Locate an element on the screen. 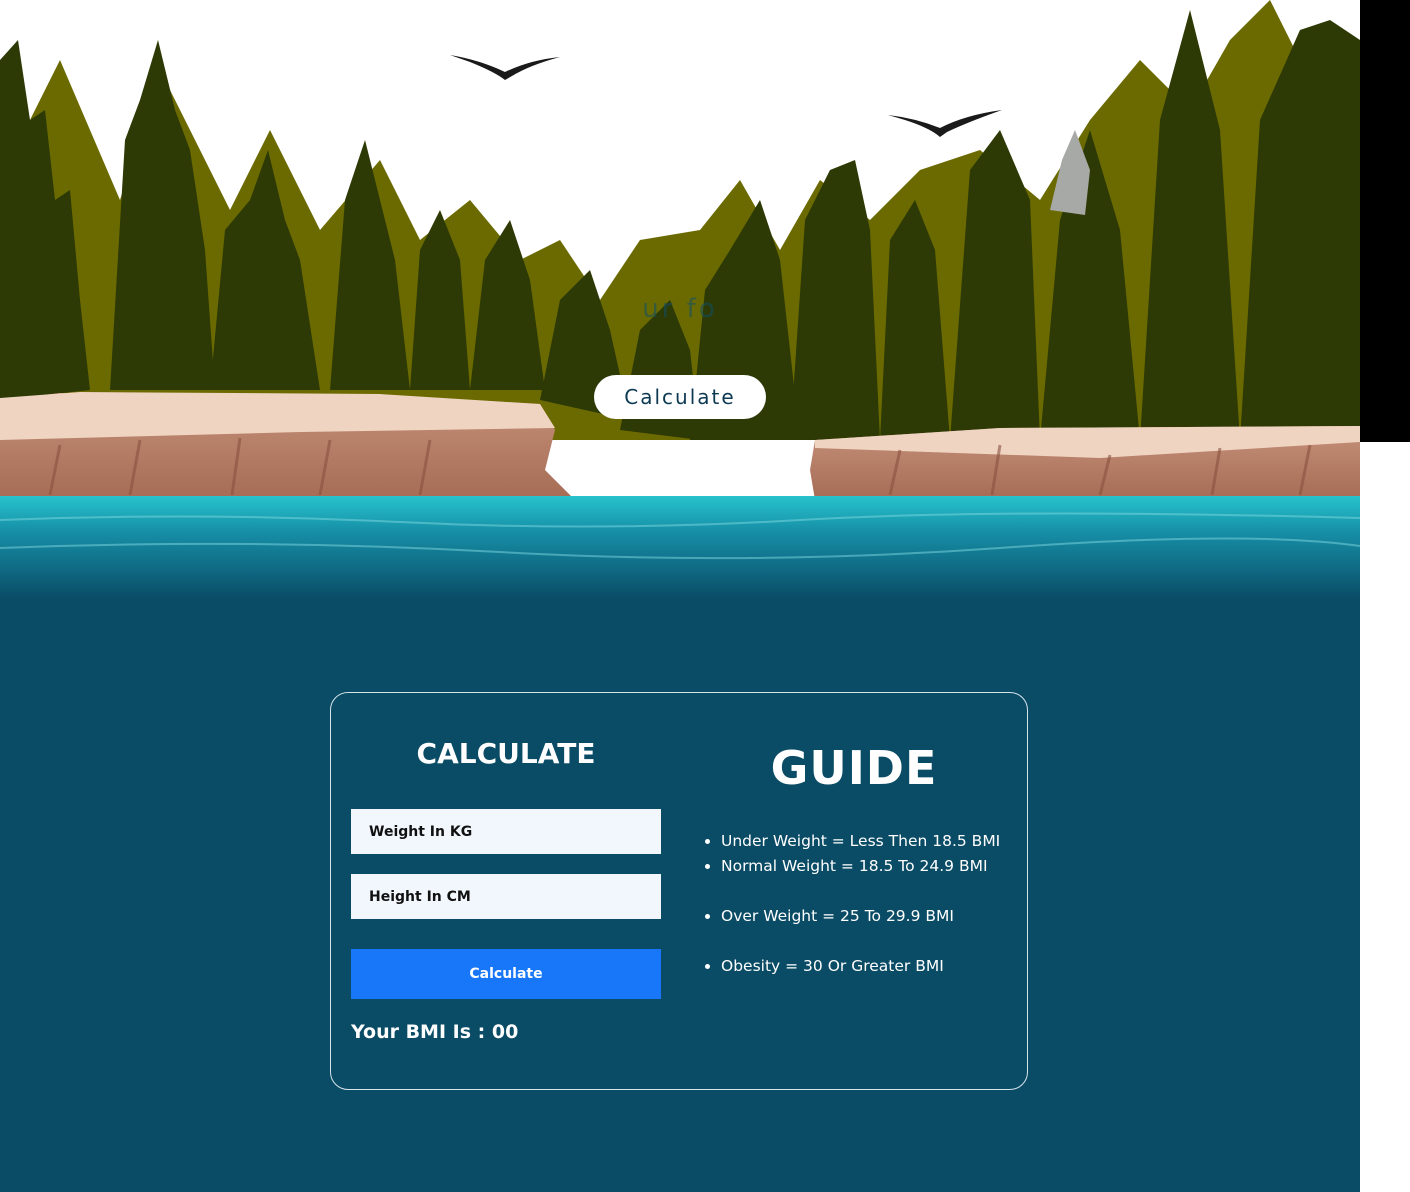 This screenshot has width=1410, height=1192. bmi-result: Your BMI Is : 00 is located at coordinates (435, 1032).